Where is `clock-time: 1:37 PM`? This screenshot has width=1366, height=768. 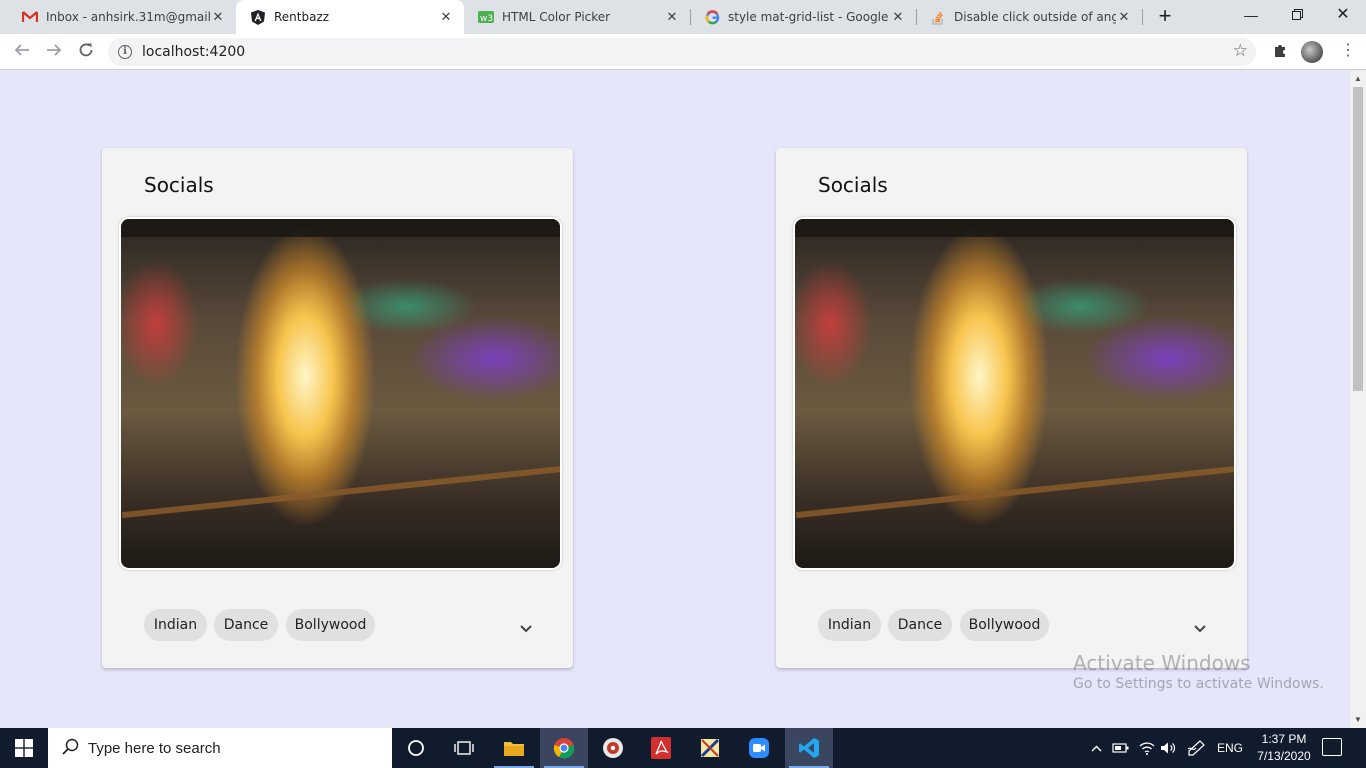
clock-time: 1:37 PM is located at coordinates (1284, 739).